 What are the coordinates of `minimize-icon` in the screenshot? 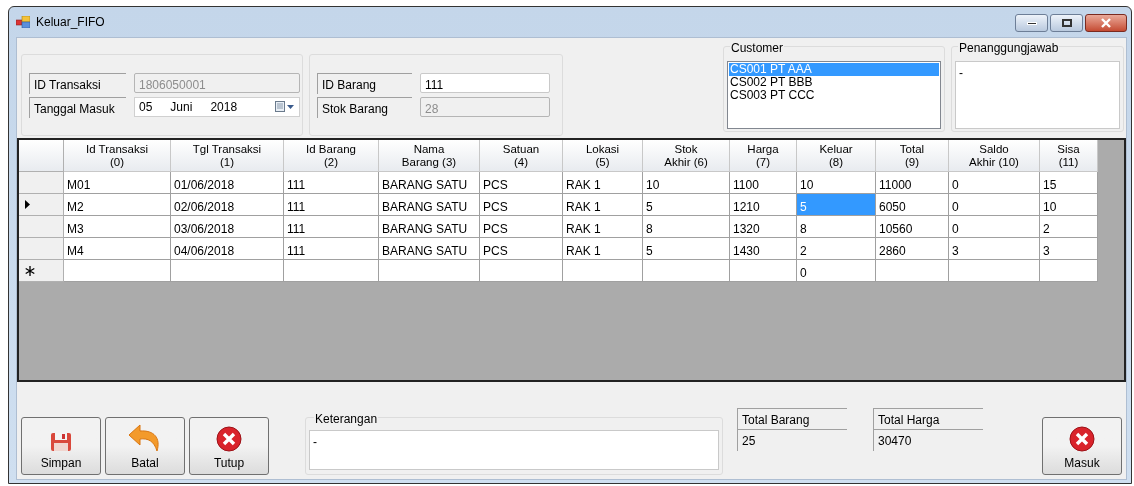 It's located at (1031, 23).